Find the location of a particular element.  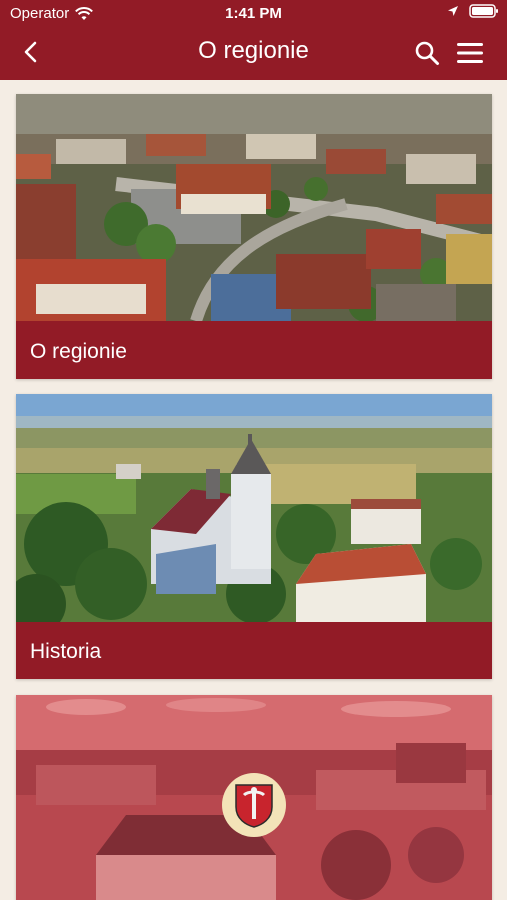

card-label: O regionie is located at coordinates (78, 351).